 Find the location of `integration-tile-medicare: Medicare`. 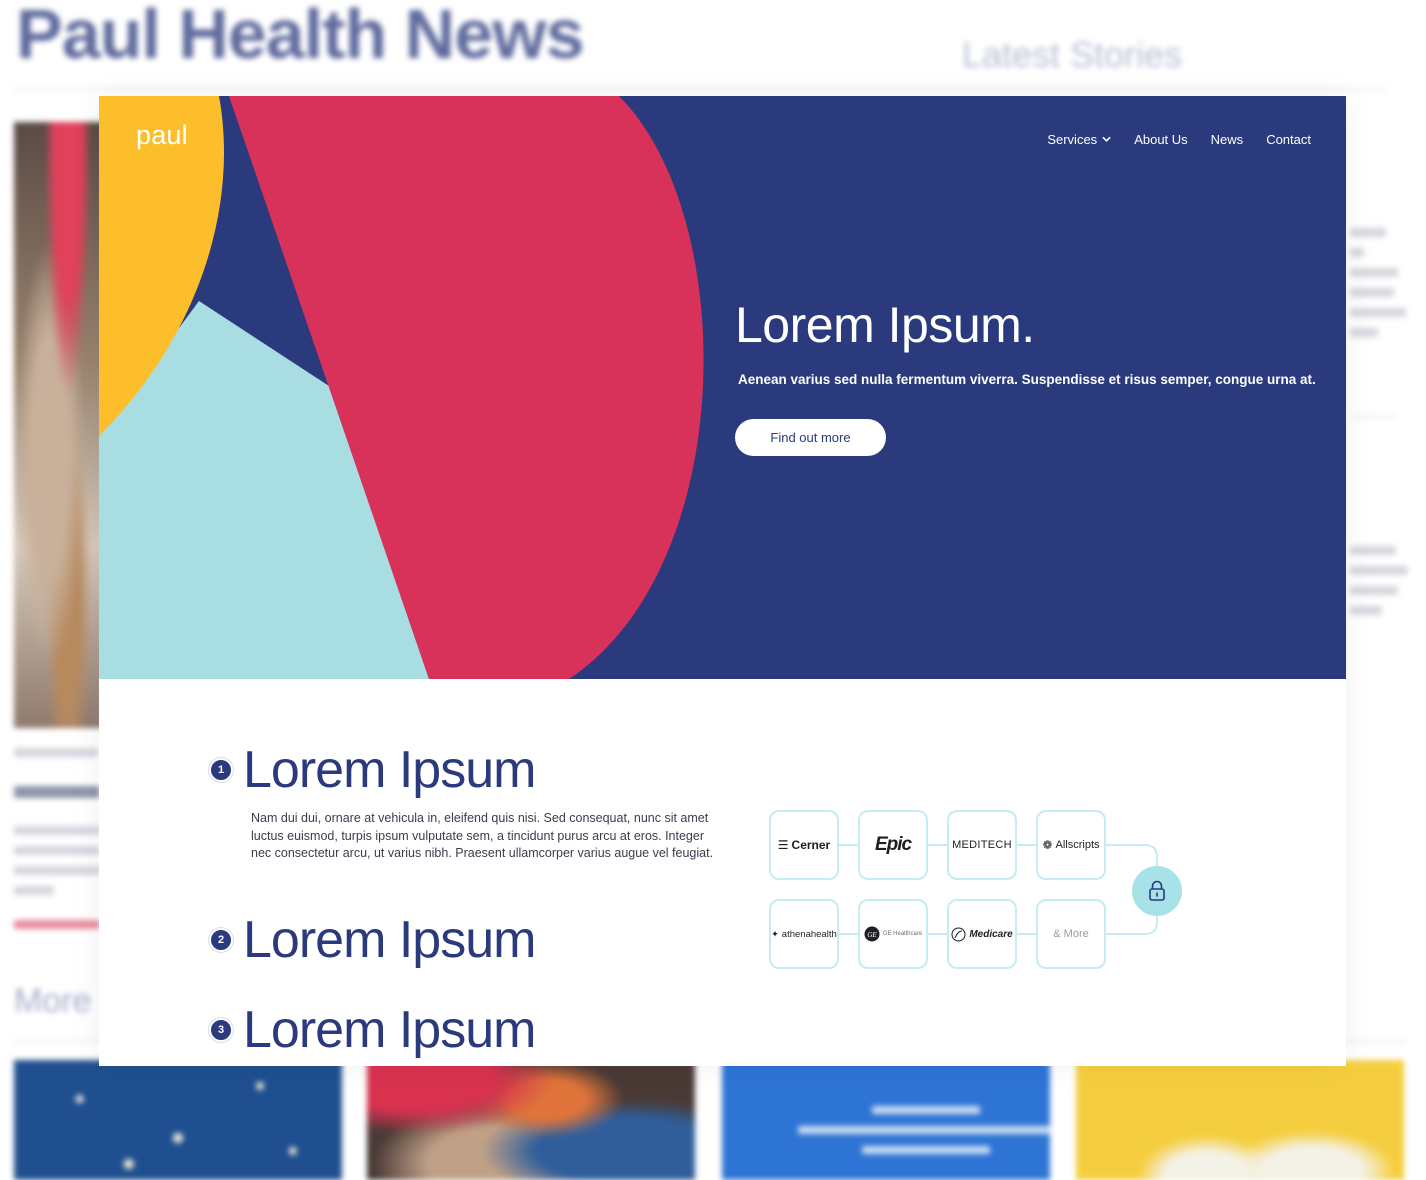

integration-tile-medicare: Medicare is located at coordinates (982, 934).